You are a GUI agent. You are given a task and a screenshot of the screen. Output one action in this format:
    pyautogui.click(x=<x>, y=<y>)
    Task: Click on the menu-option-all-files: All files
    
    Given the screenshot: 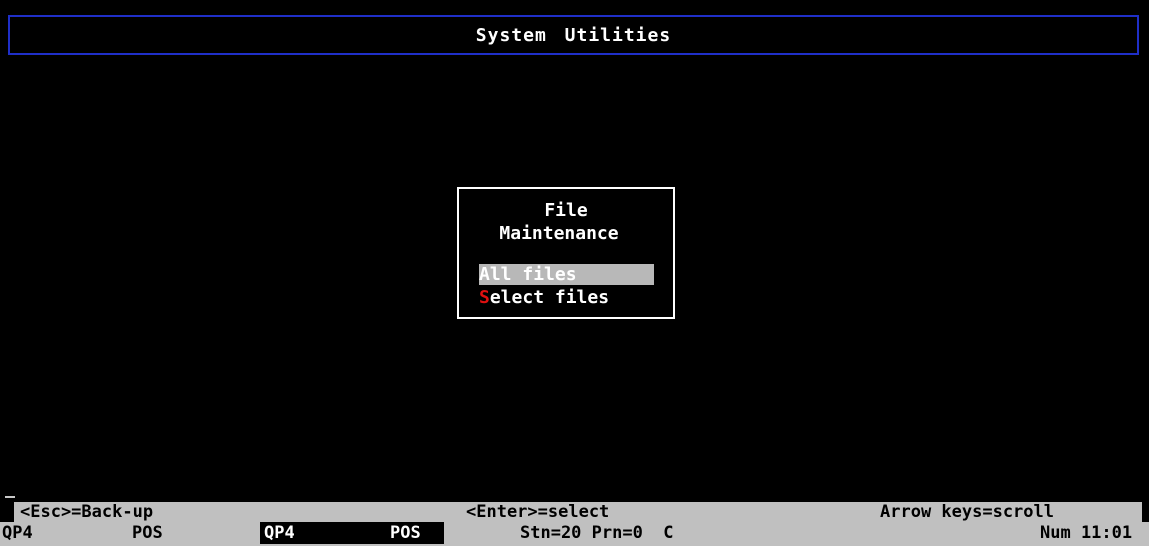 What is the action you would take?
    pyautogui.click(x=566, y=274)
    